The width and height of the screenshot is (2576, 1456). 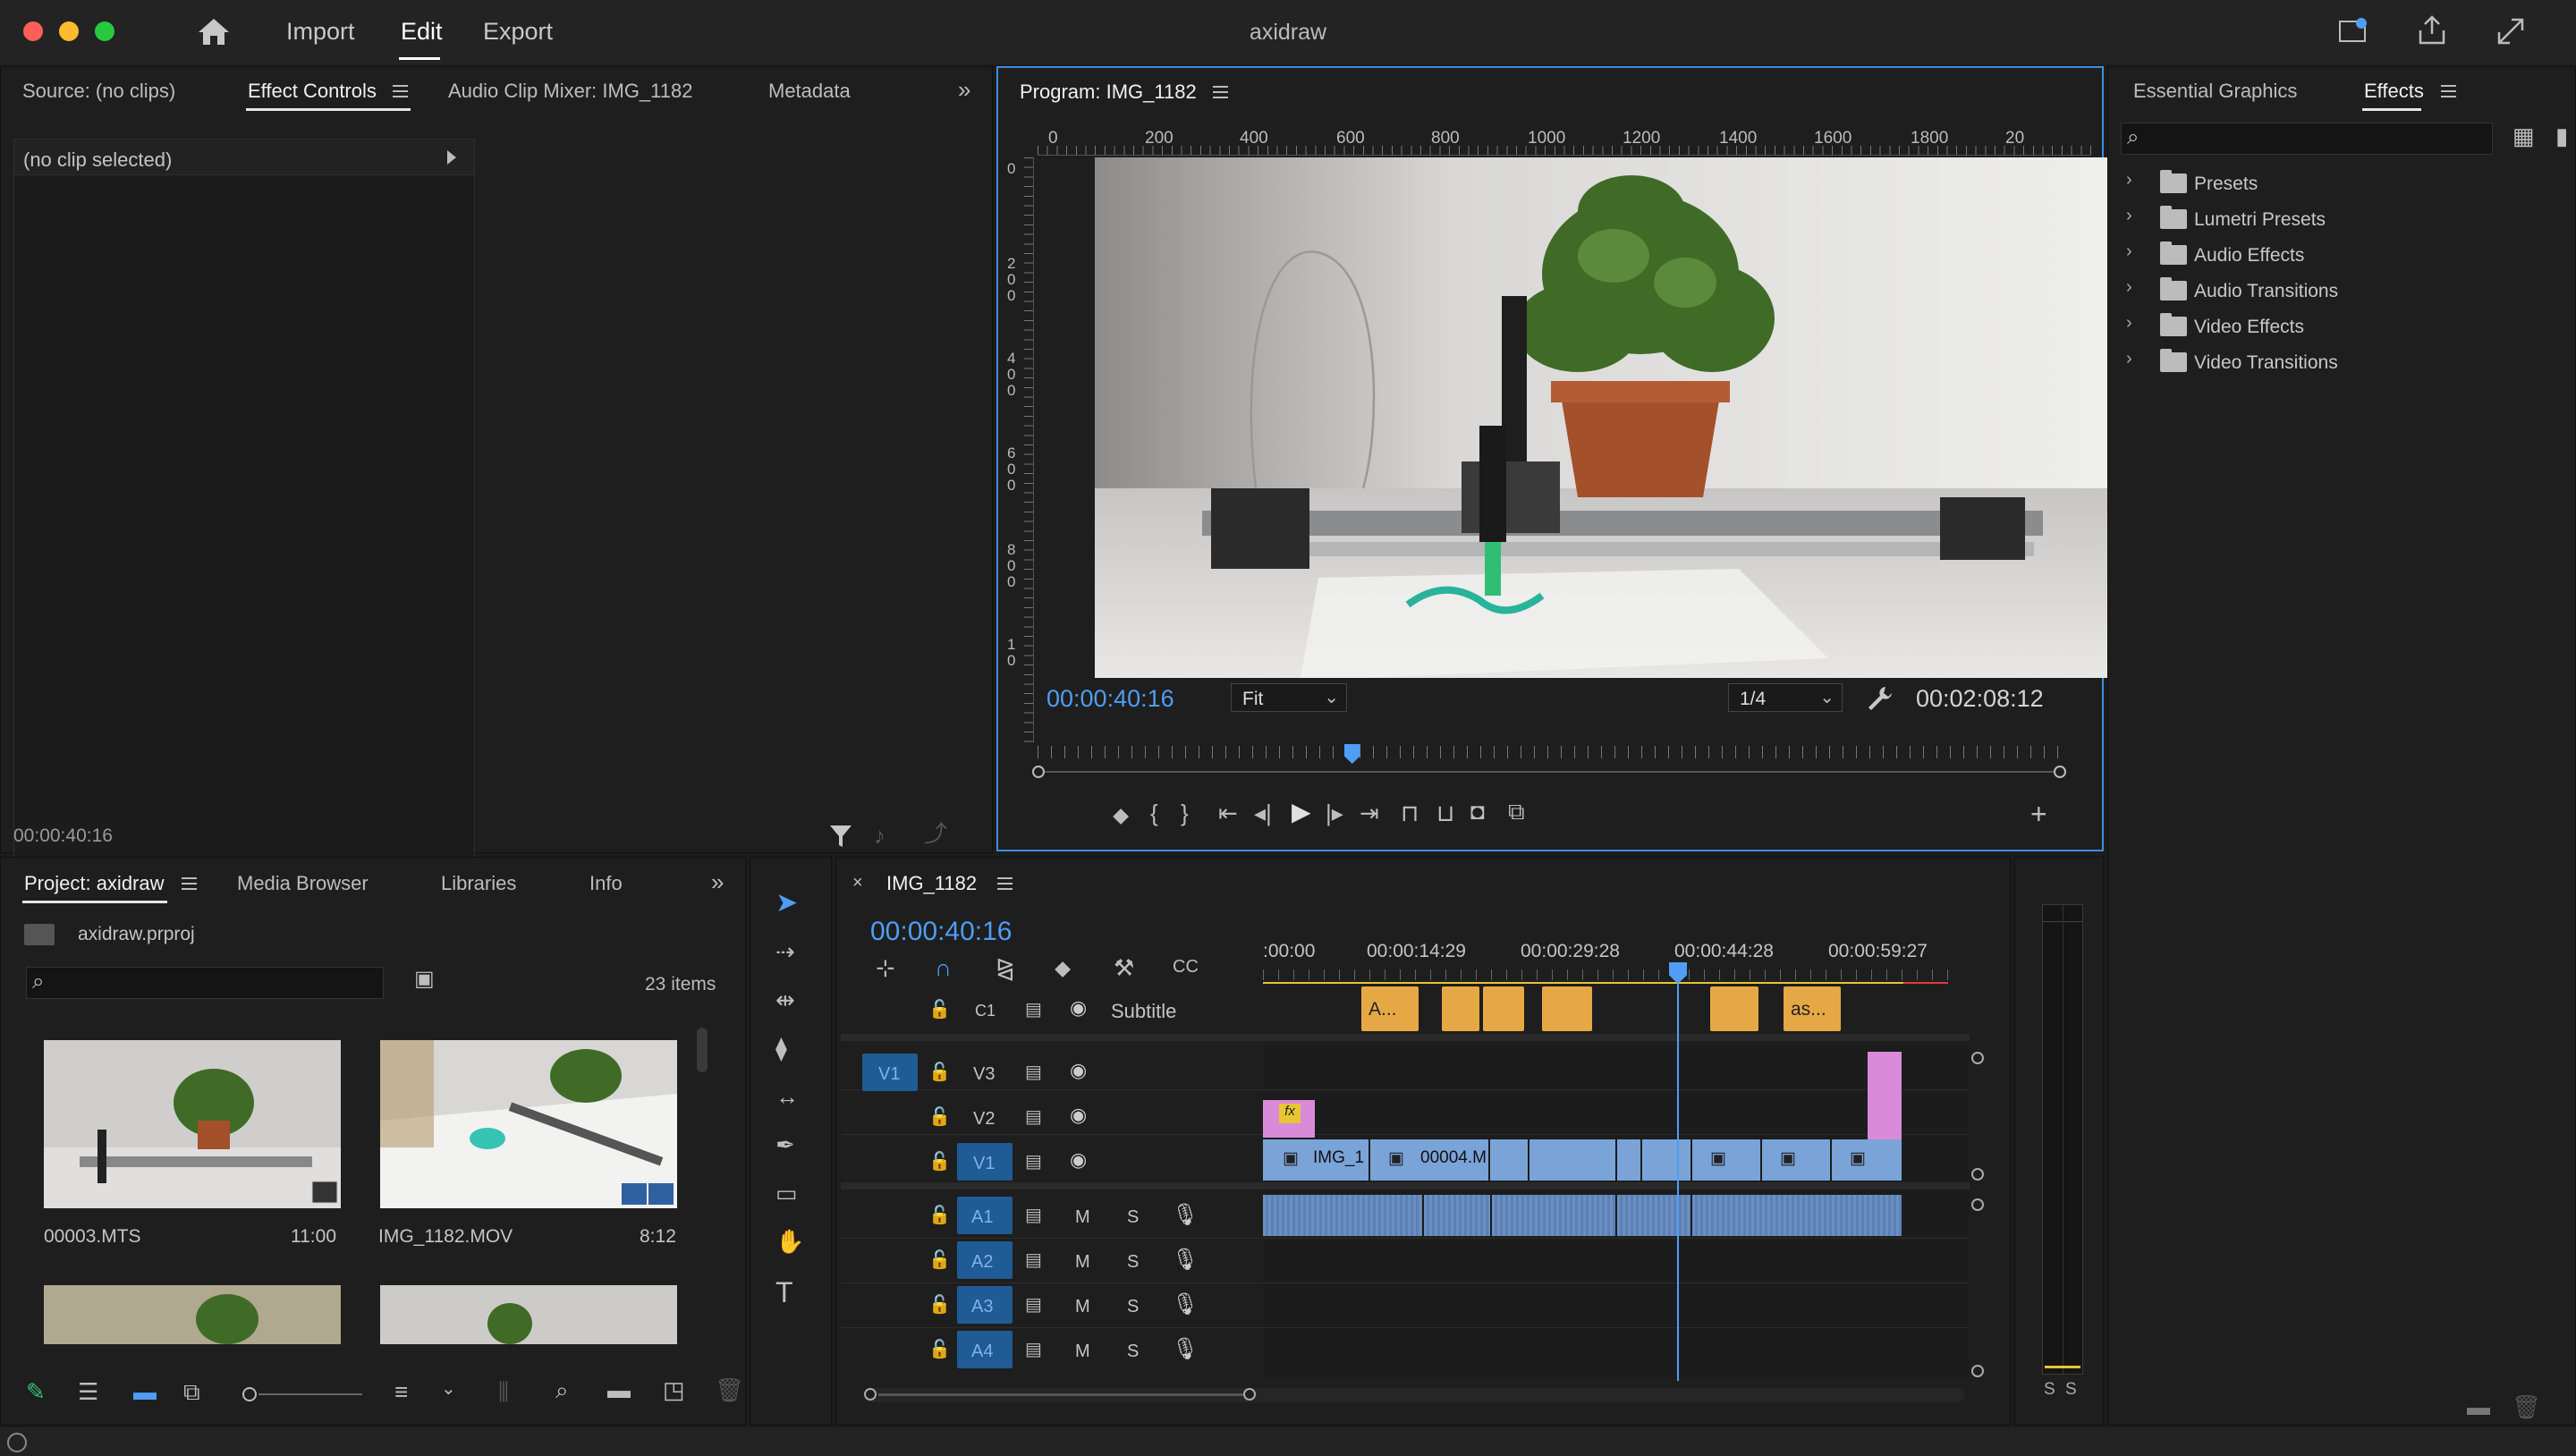 I want to click on go-to-out-icon: ⇥, so click(x=1369, y=813).